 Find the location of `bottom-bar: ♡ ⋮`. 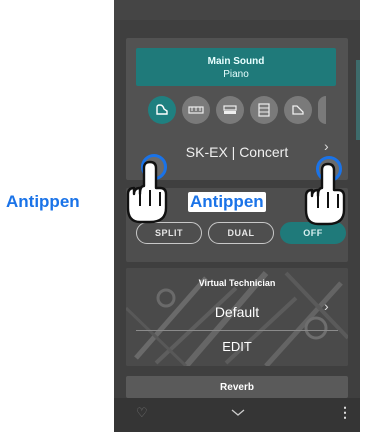

bottom-bar: ♡ ⋮ is located at coordinates (237, 415).